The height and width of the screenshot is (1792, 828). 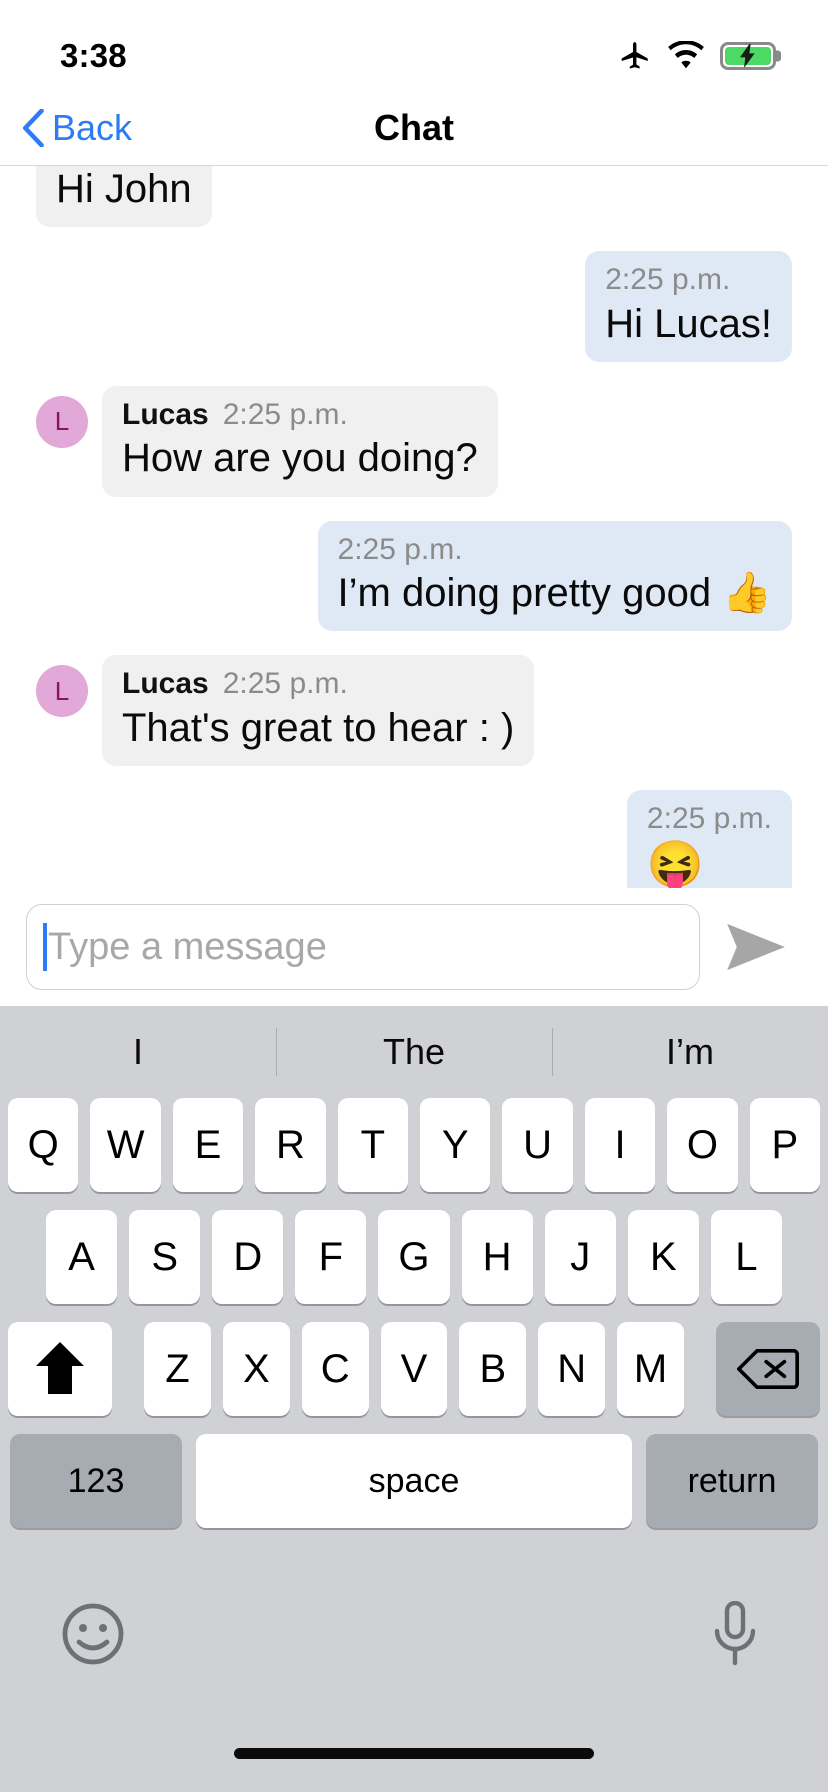 What do you see at coordinates (372, 1145) in the screenshot?
I see `key-t: T` at bounding box center [372, 1145].